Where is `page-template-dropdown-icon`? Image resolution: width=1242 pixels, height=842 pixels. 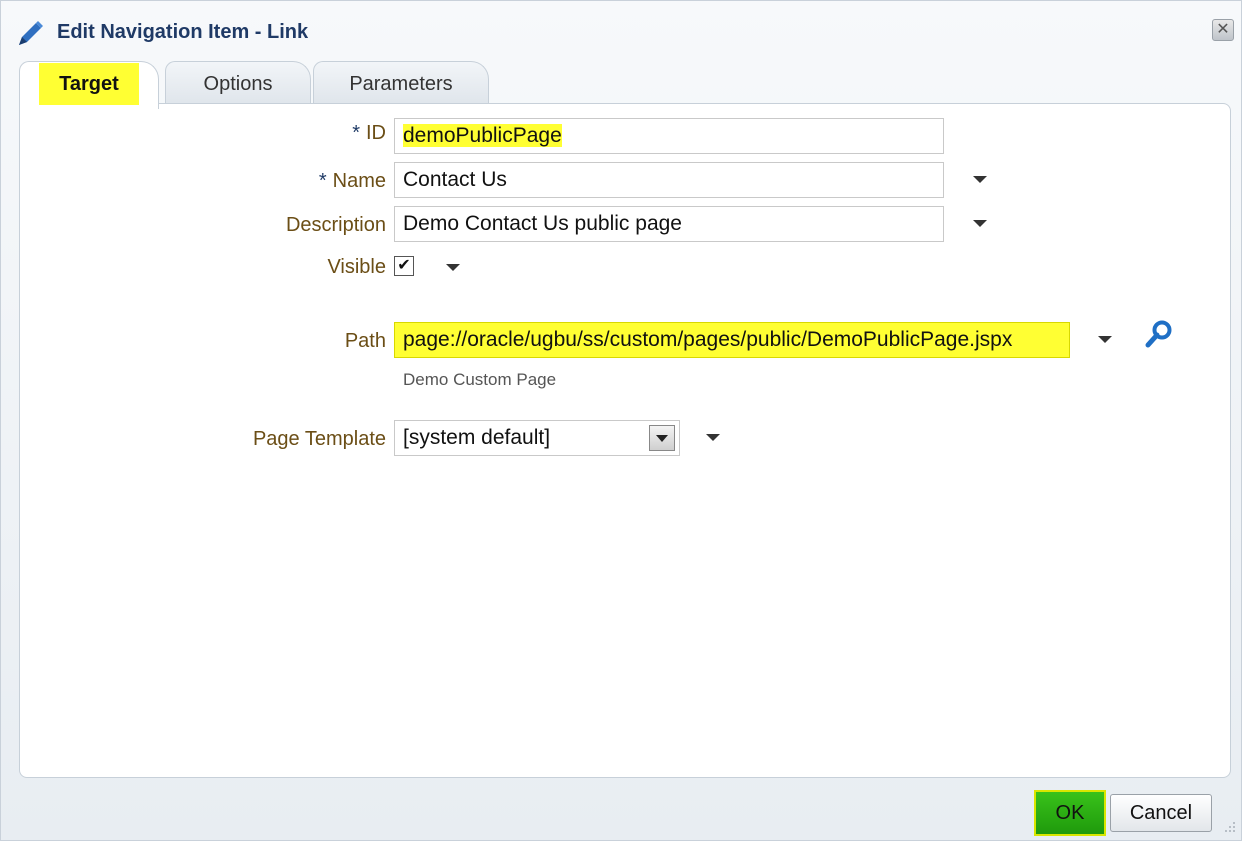
page-template-dropdown-icon is located at coordinates (713, 437).